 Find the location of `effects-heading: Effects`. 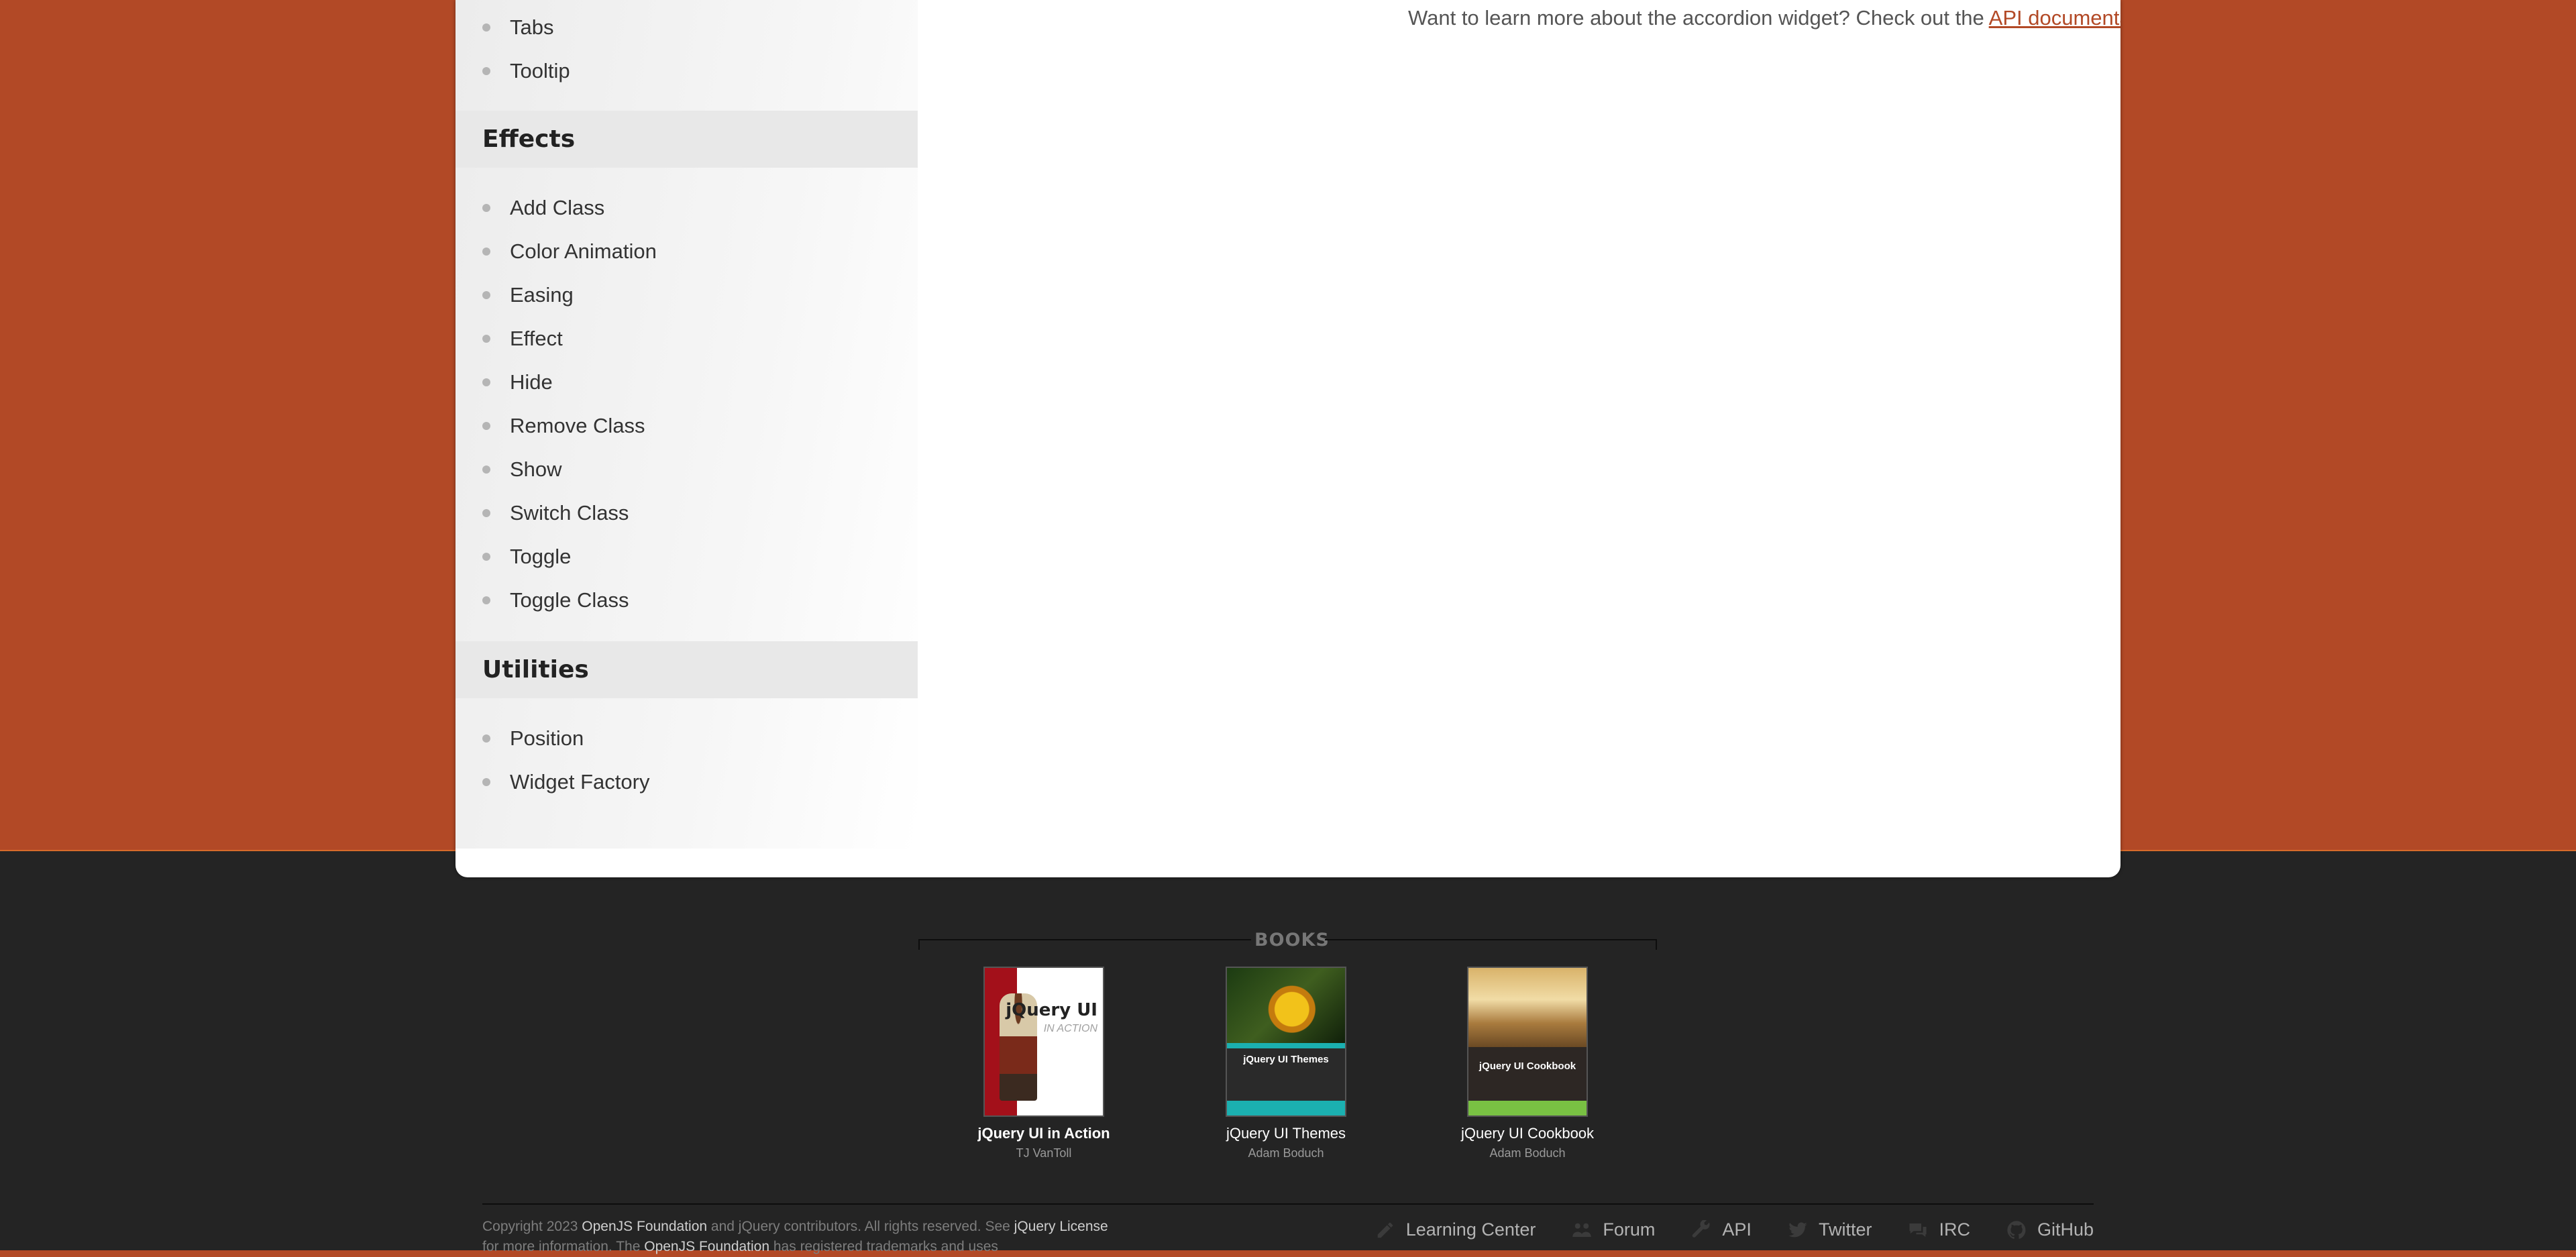

effects-heading: Effects is located at coordinates (529, 139).